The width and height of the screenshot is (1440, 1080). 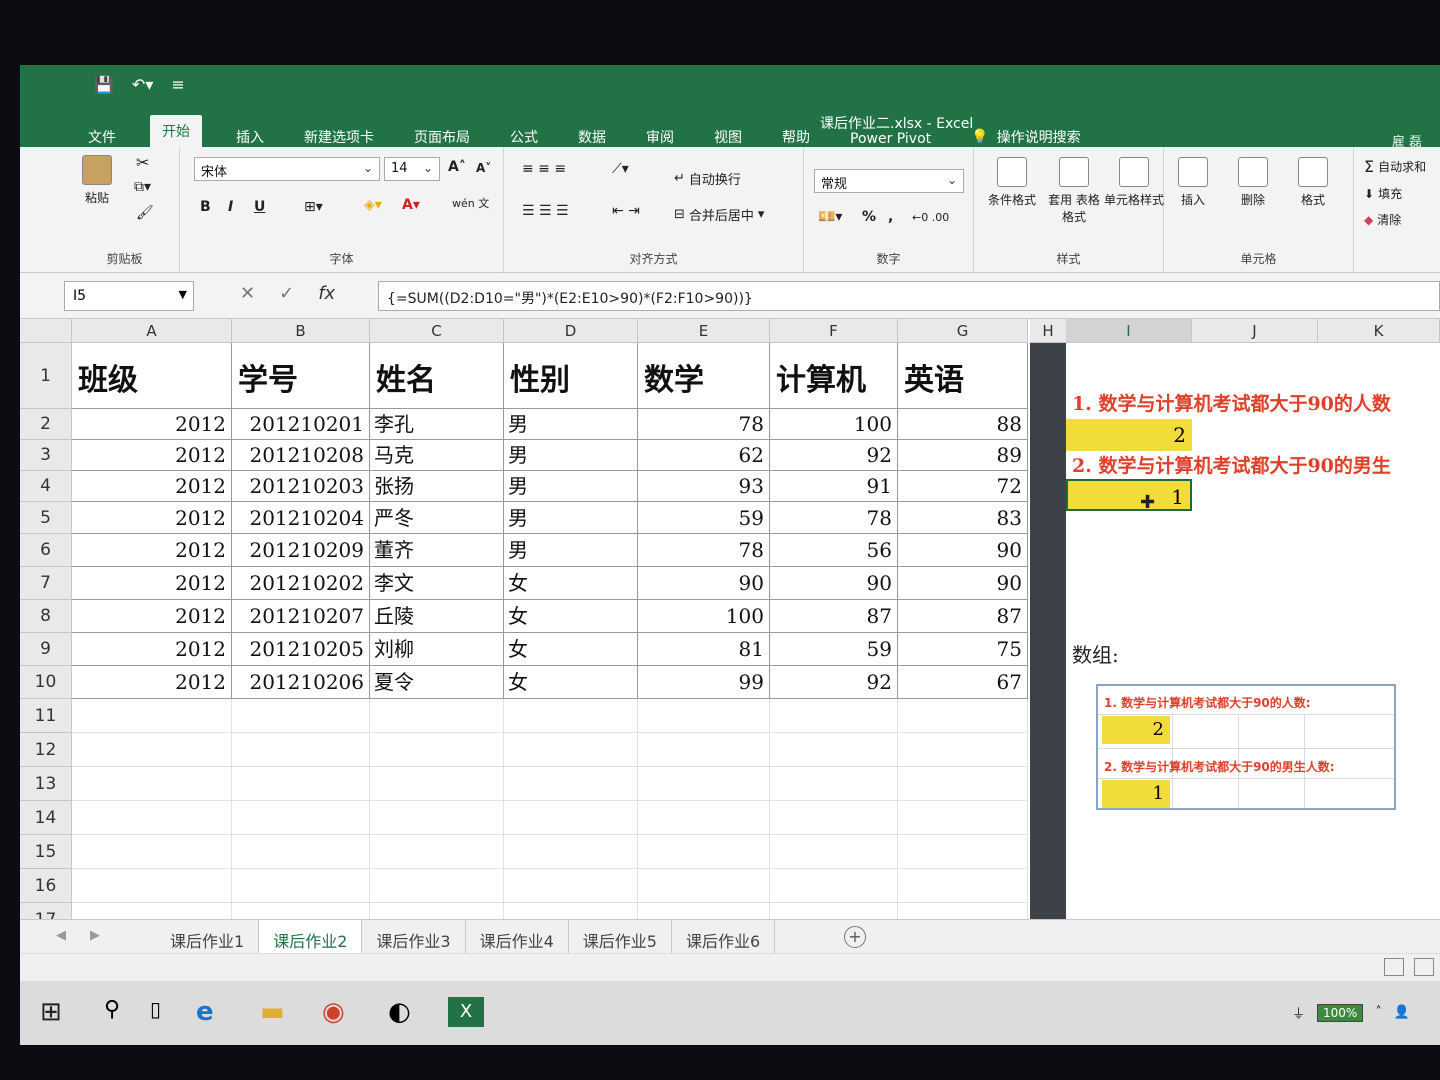 I want to click on header-cell-e: 数学, so click(x=704, y=376).